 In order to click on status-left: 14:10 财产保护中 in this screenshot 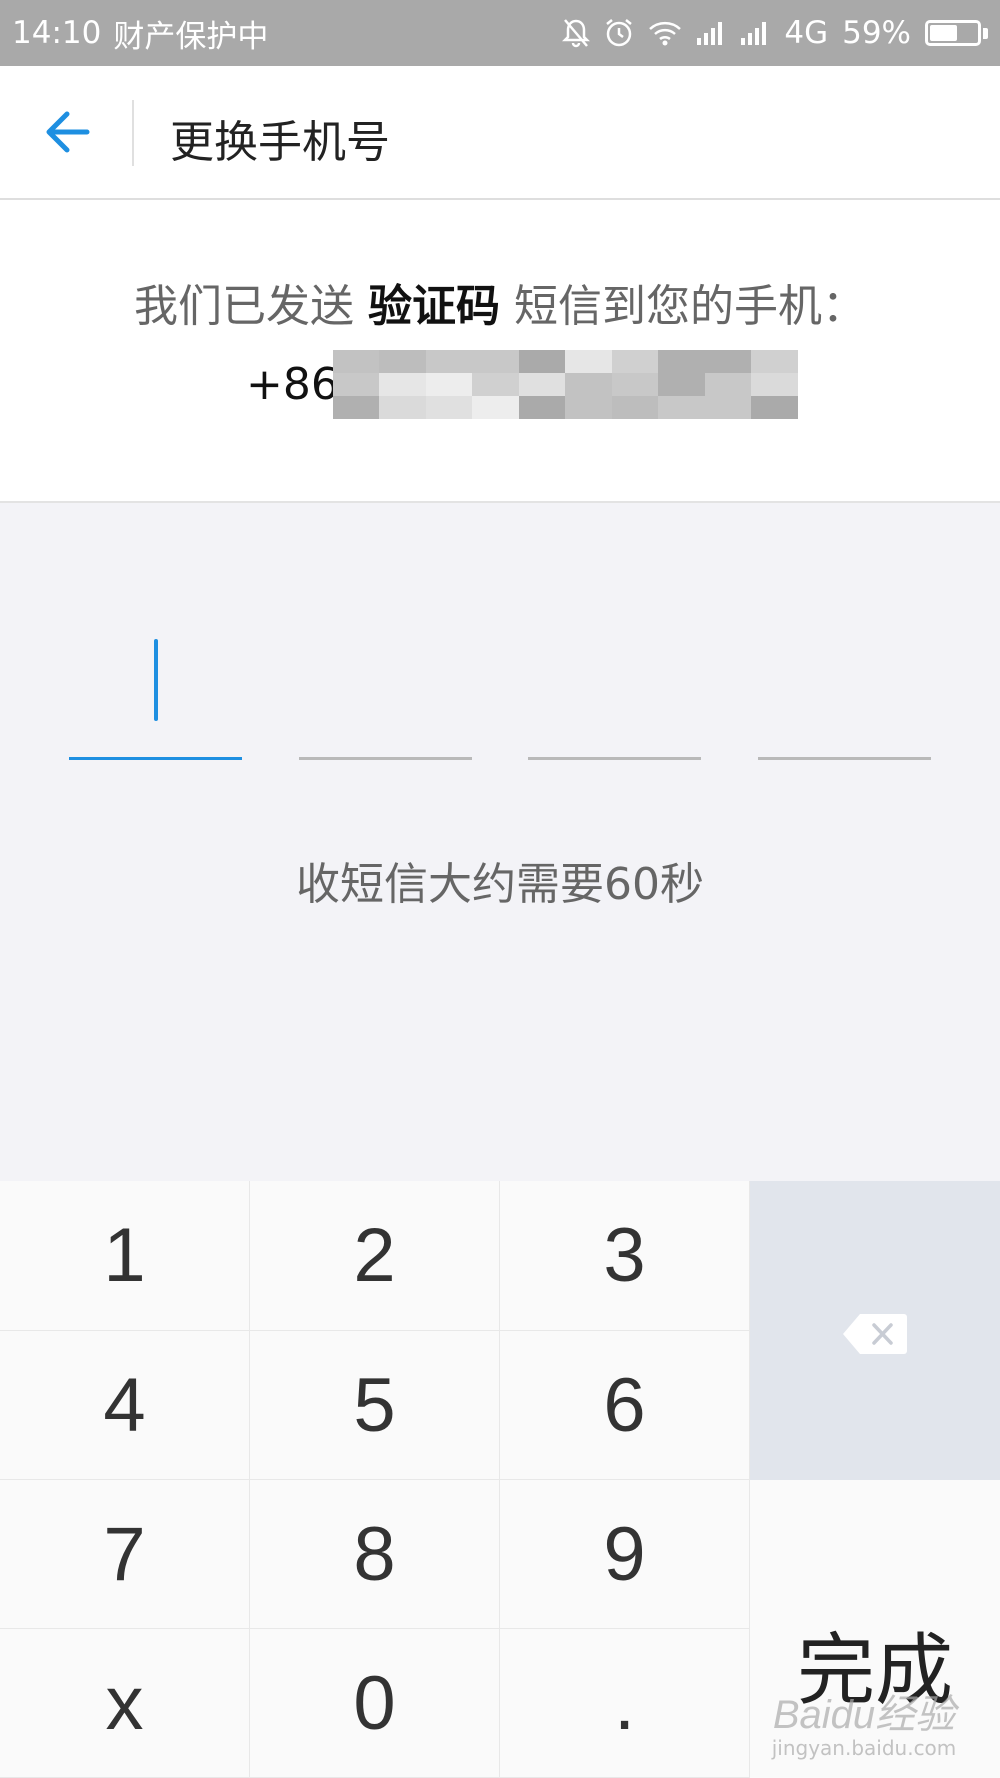, I will do `click(140, 33)`.